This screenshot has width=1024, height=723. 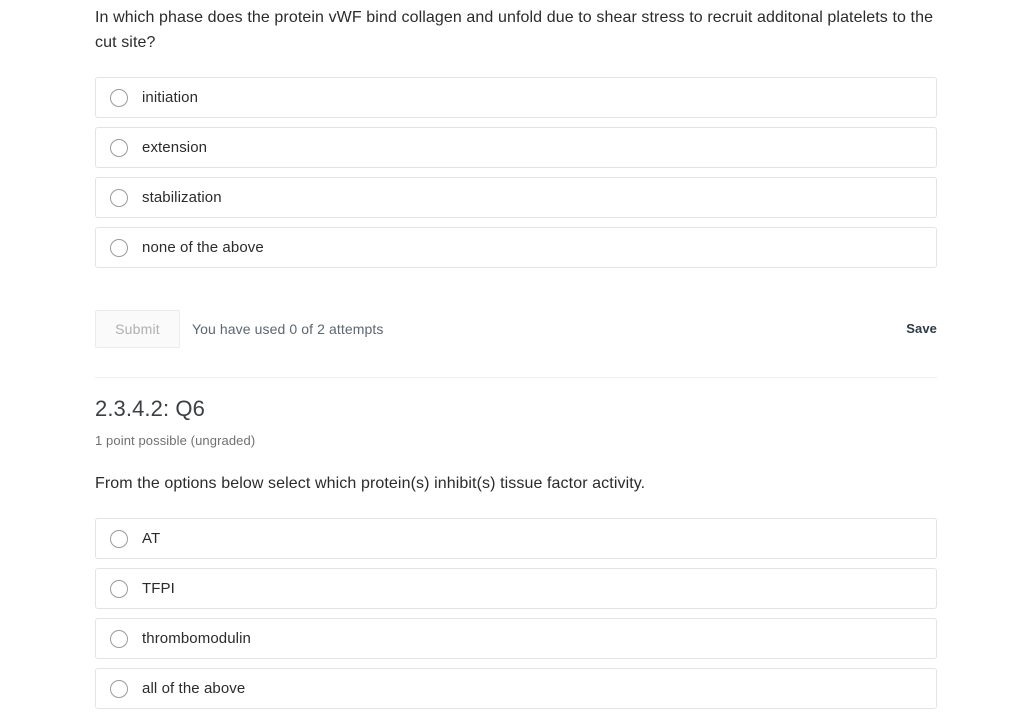 What do you see at coordinates (516, 538) in the screenshot?
I see `option-row: AT` at bounding box center [516, 538].